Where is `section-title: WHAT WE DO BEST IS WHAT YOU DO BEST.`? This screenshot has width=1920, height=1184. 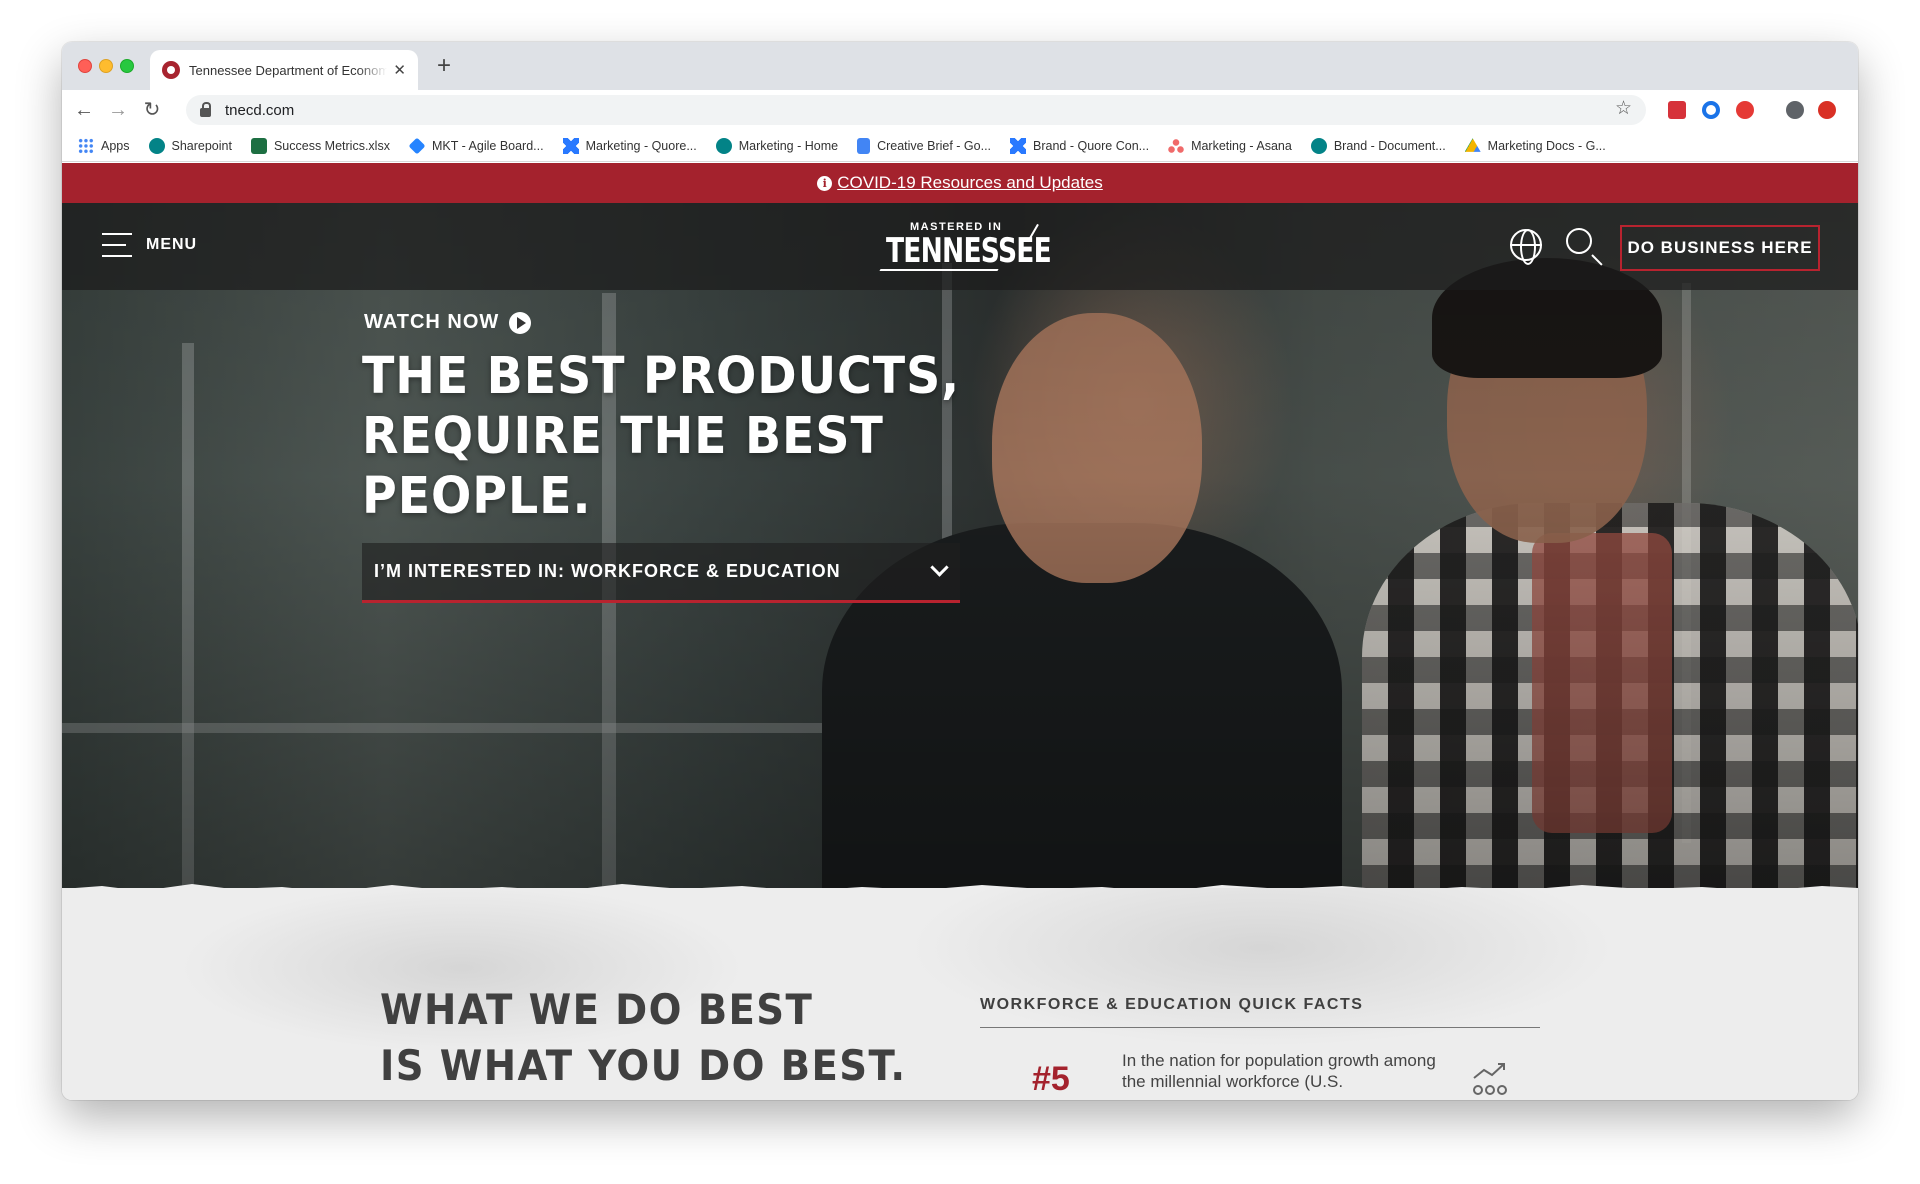 section-title: WHAT WE DO BEST IS WHAT YOU DO BEST. is located at coordinates (666, 1038).